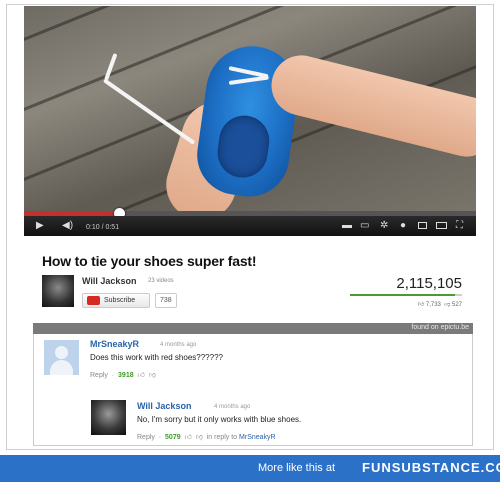  I want to click on watermark-bar: found on epictu.be, so click(253, 328).